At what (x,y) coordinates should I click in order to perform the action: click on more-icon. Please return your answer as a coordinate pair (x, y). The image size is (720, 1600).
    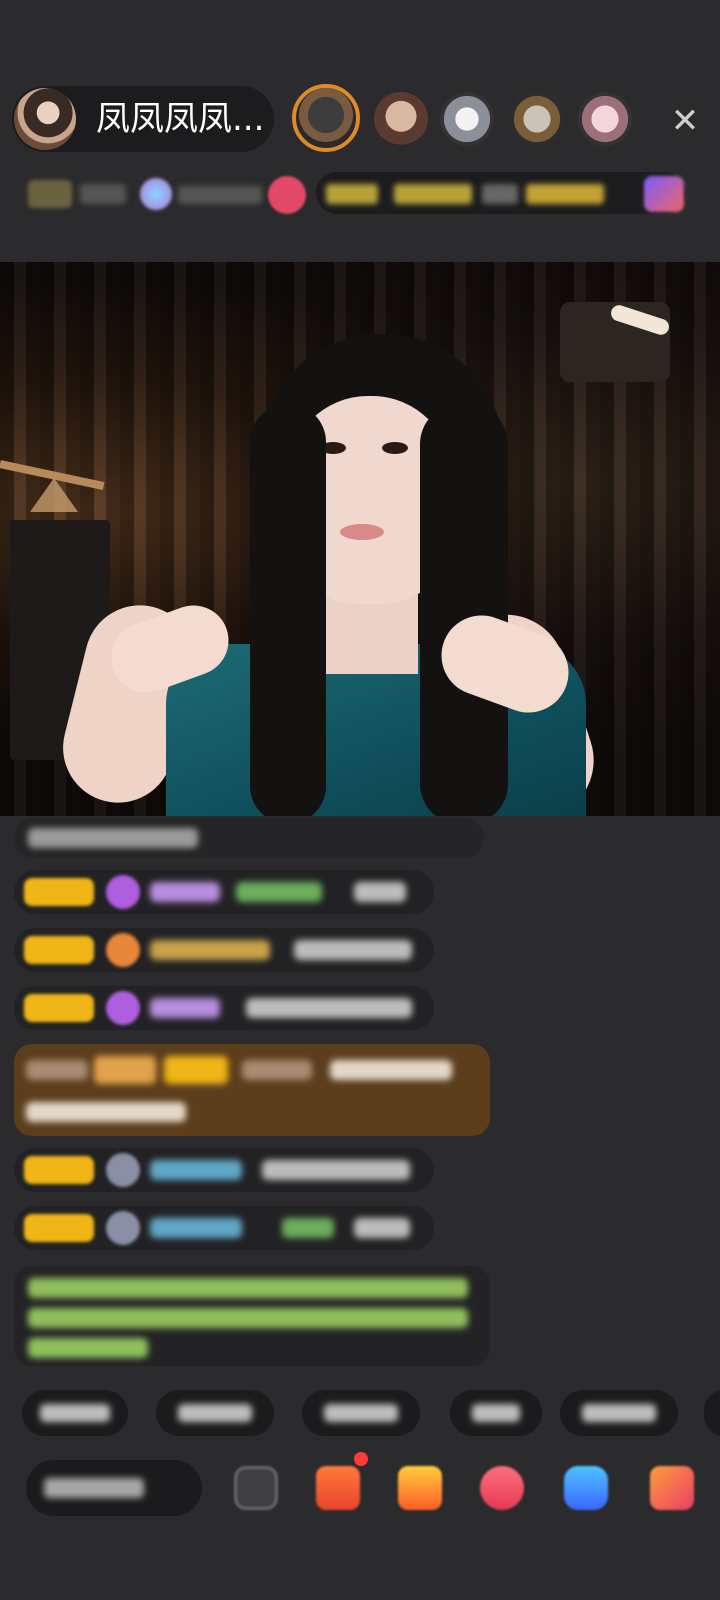
    Looking at the image, I should click on (672, 1488).